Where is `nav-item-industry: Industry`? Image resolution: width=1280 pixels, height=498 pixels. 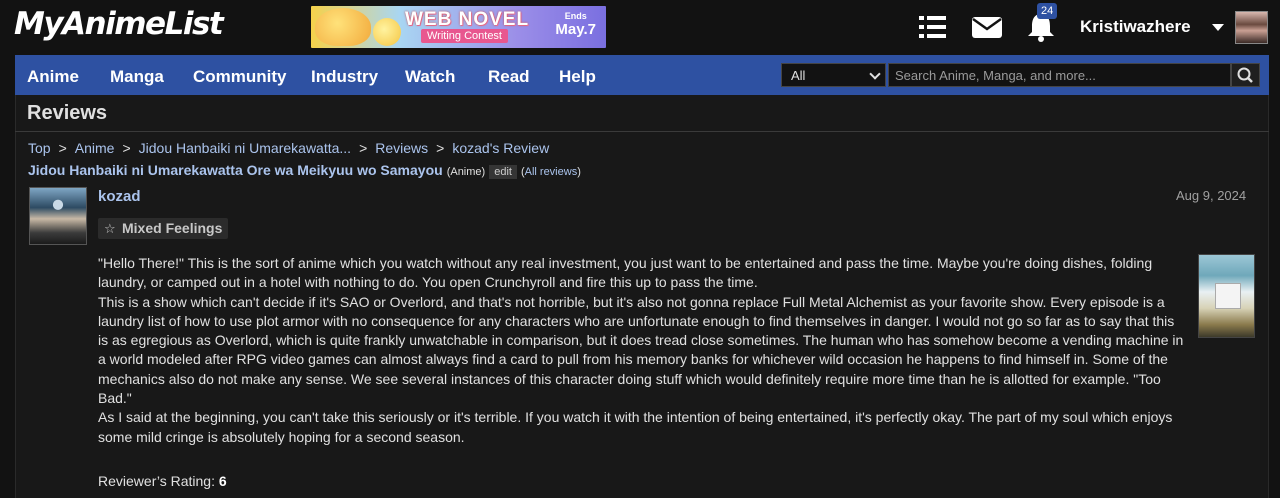 nav-item-industry: Industry is located at coordinates (344, 77).